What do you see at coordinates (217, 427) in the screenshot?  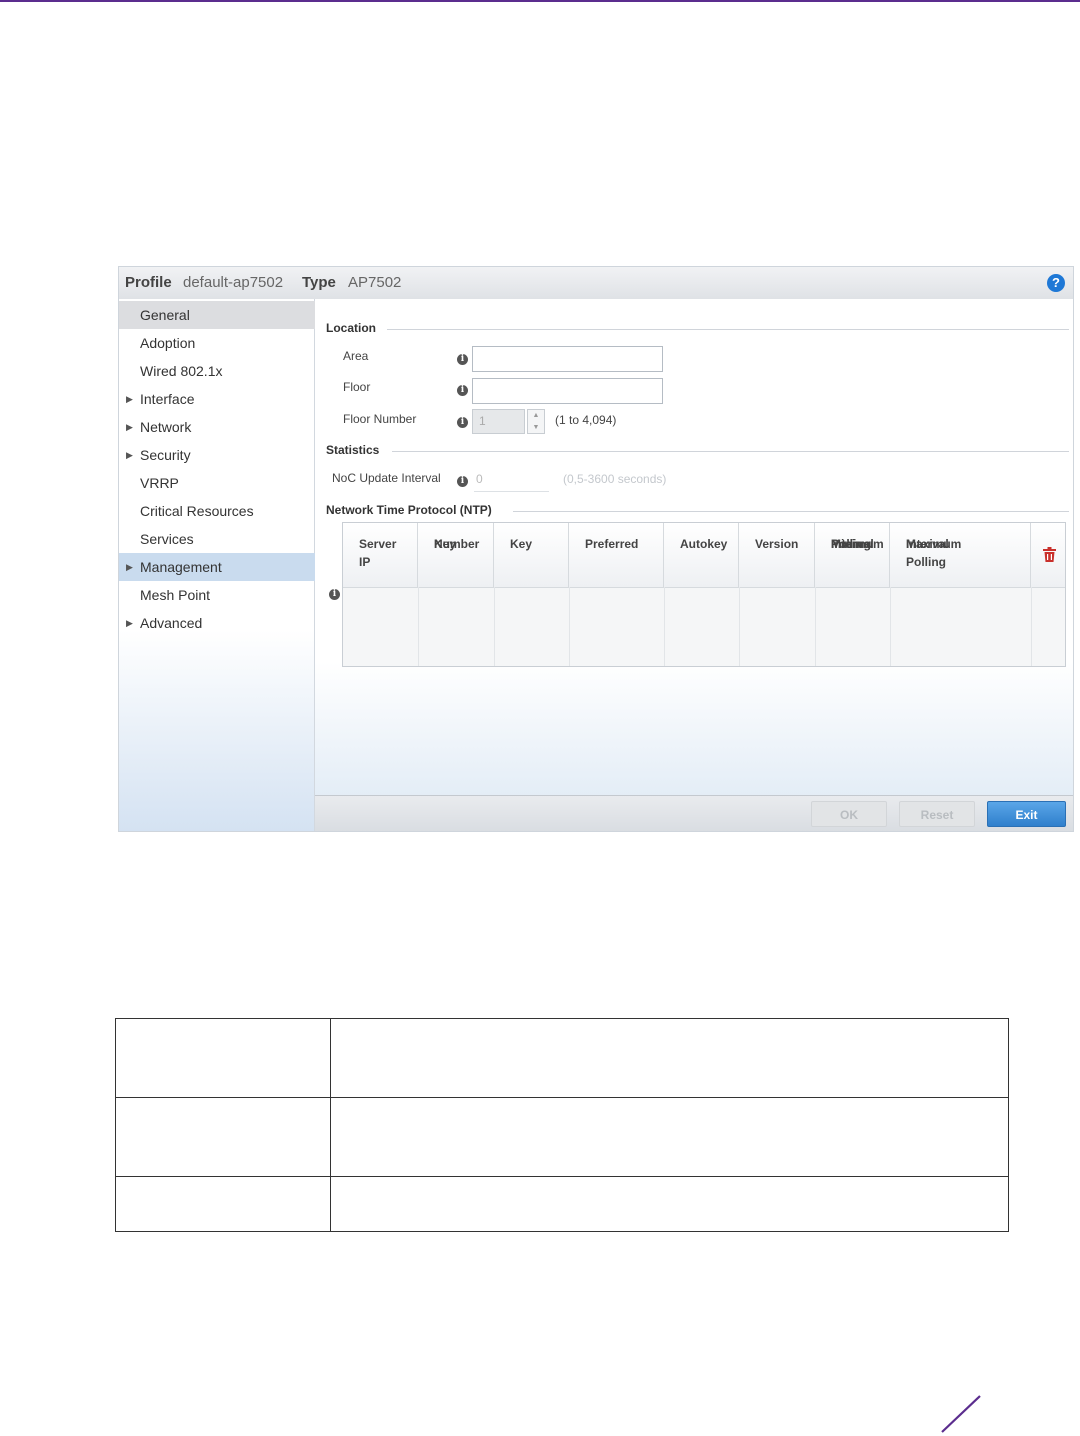 I see `sidebar-item-network: ▶ Network` at bounding box center [217, 427].